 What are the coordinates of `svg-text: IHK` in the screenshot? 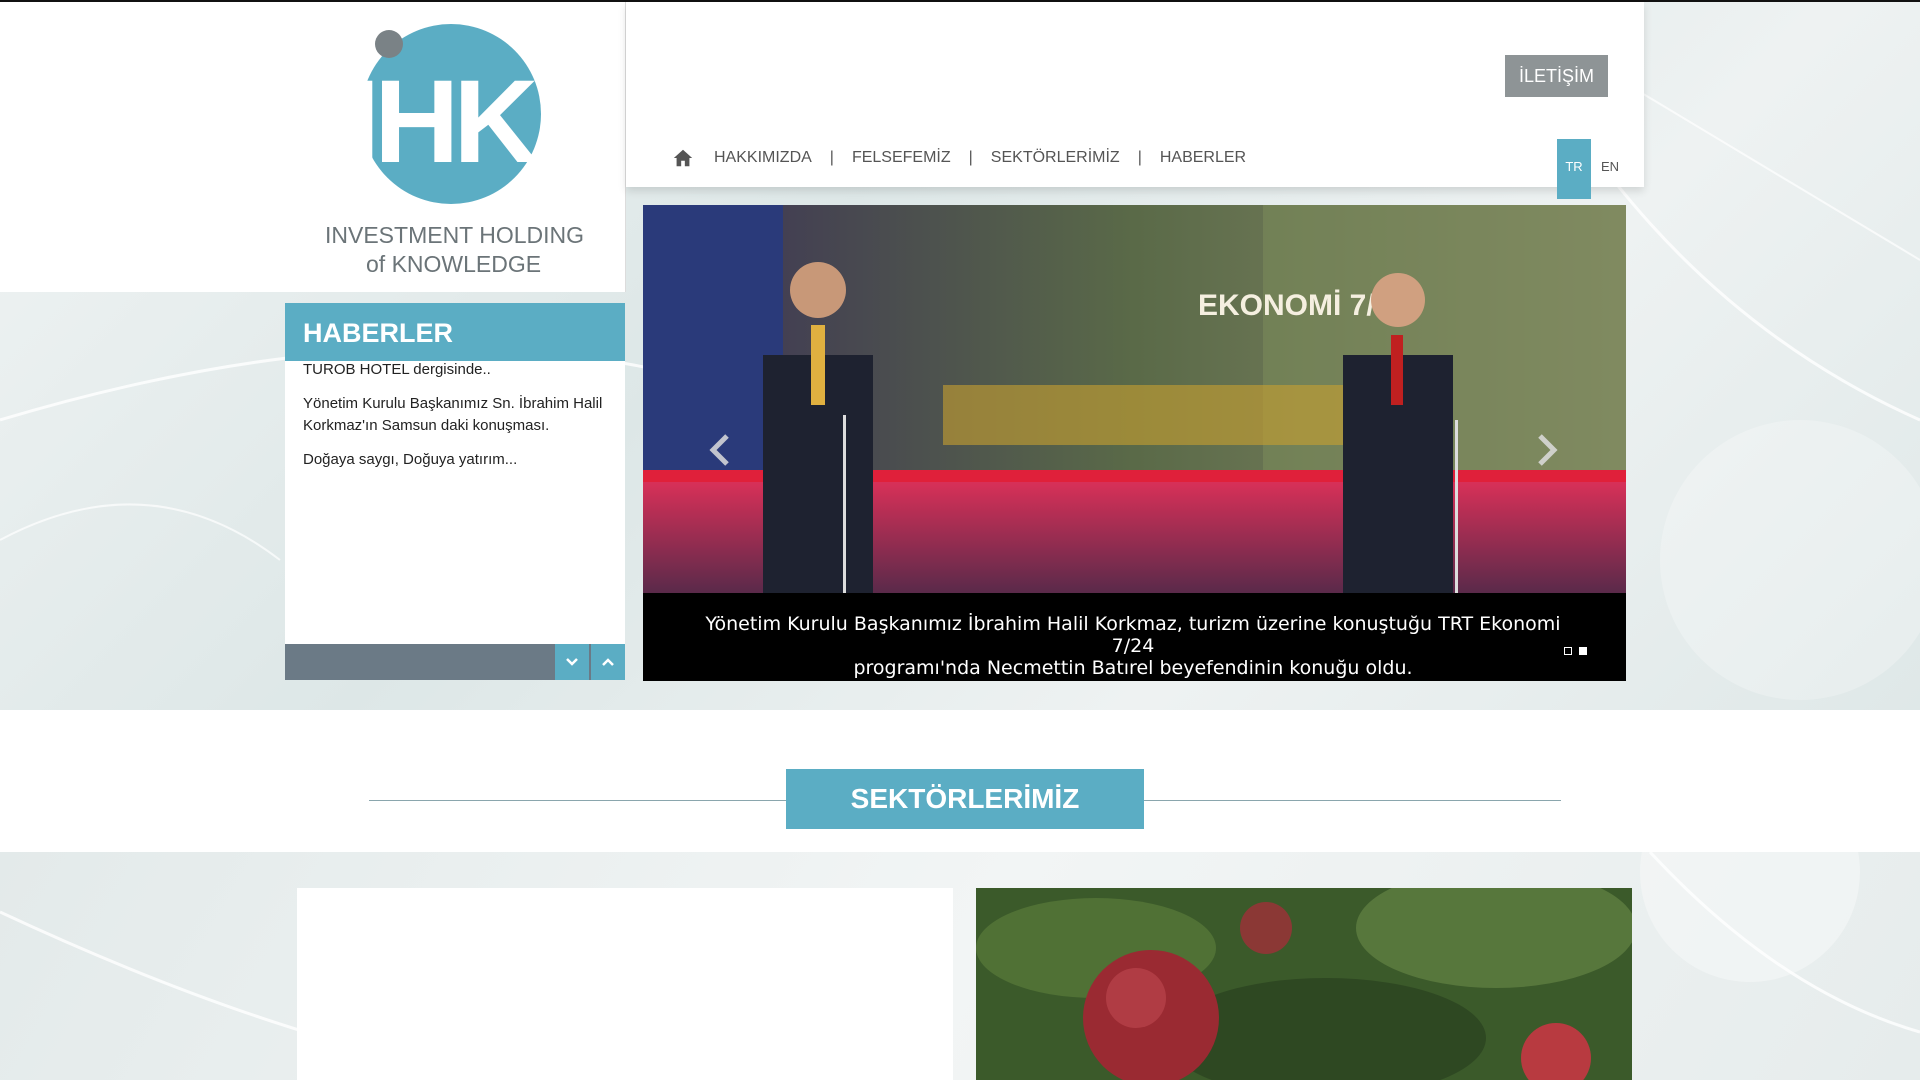 It's located at (442, 122).